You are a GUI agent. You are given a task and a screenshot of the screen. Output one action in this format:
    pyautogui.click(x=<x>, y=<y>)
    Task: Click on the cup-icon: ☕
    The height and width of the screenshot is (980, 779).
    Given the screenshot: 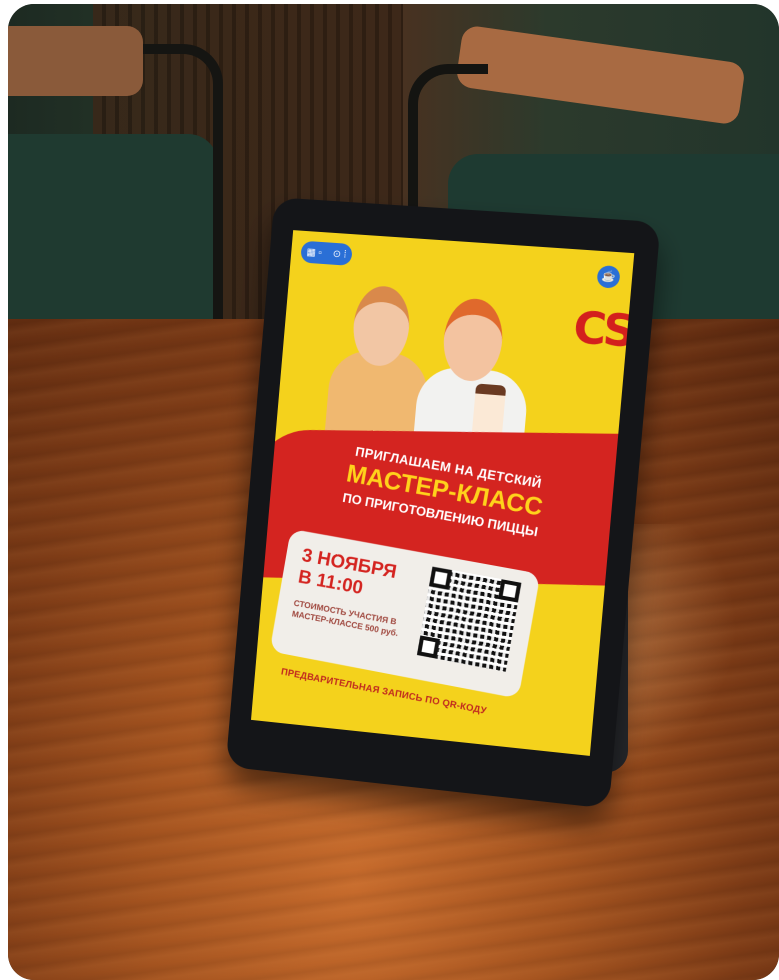 What is the action you would take?
    pyautogui.click(x=608, y=276)
    